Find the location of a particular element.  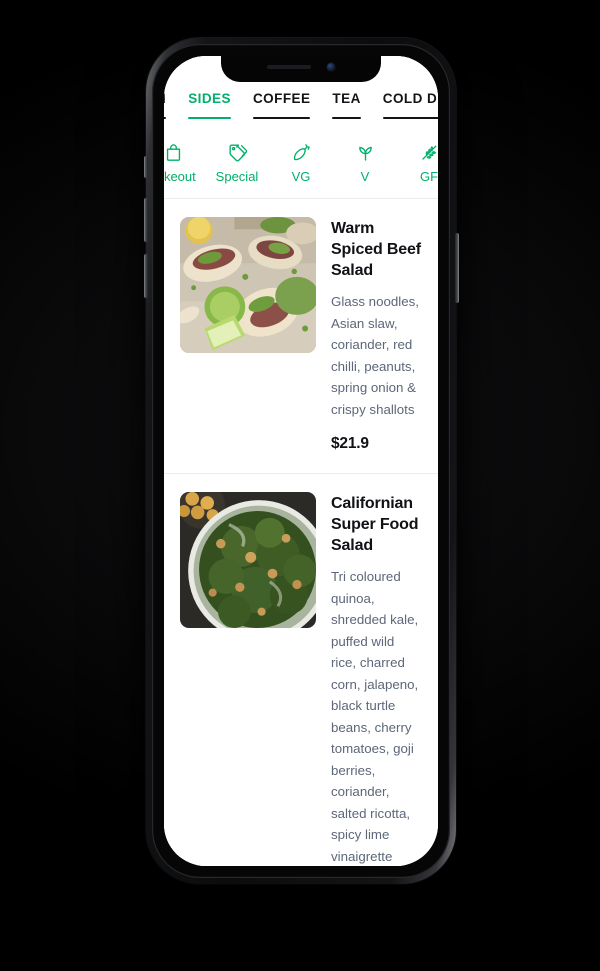

tab-label: COLD DRINKS is located at coordinates (410, 98).